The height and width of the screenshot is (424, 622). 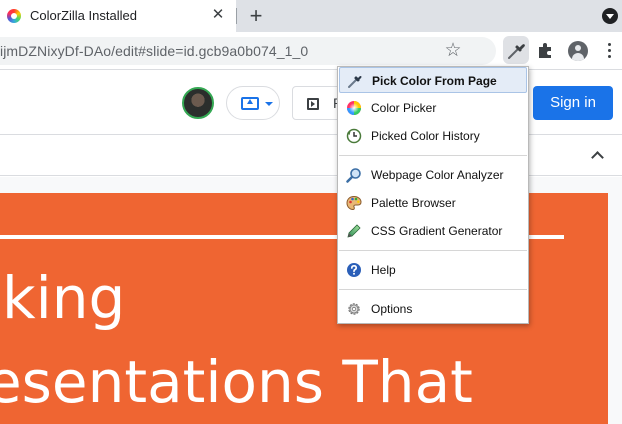 I want to click on menu-item-picked-color-history: Picked Color History, so click(x=433, y=136).